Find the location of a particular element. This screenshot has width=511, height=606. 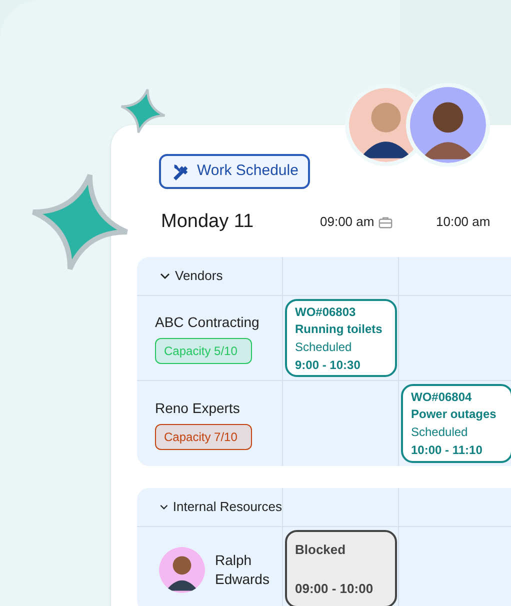

capacity-badge: Capacity 7/10 is located at coordinates (203, 437).